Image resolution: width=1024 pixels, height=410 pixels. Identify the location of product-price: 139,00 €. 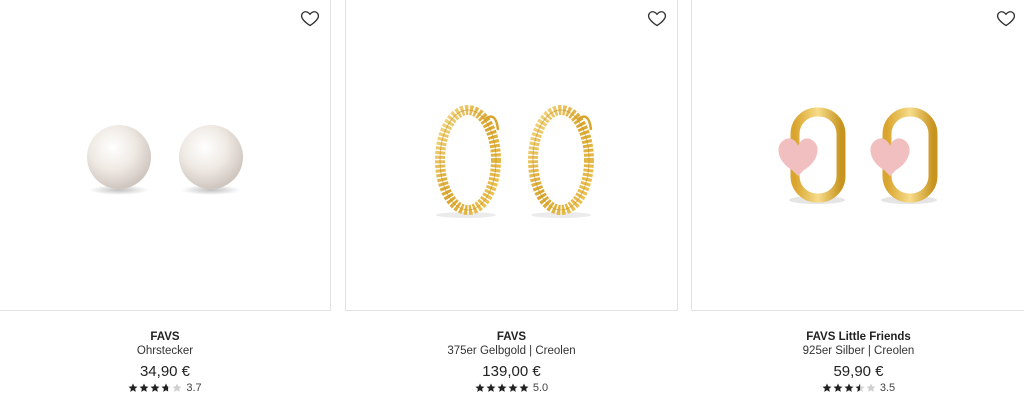
(511, 371).